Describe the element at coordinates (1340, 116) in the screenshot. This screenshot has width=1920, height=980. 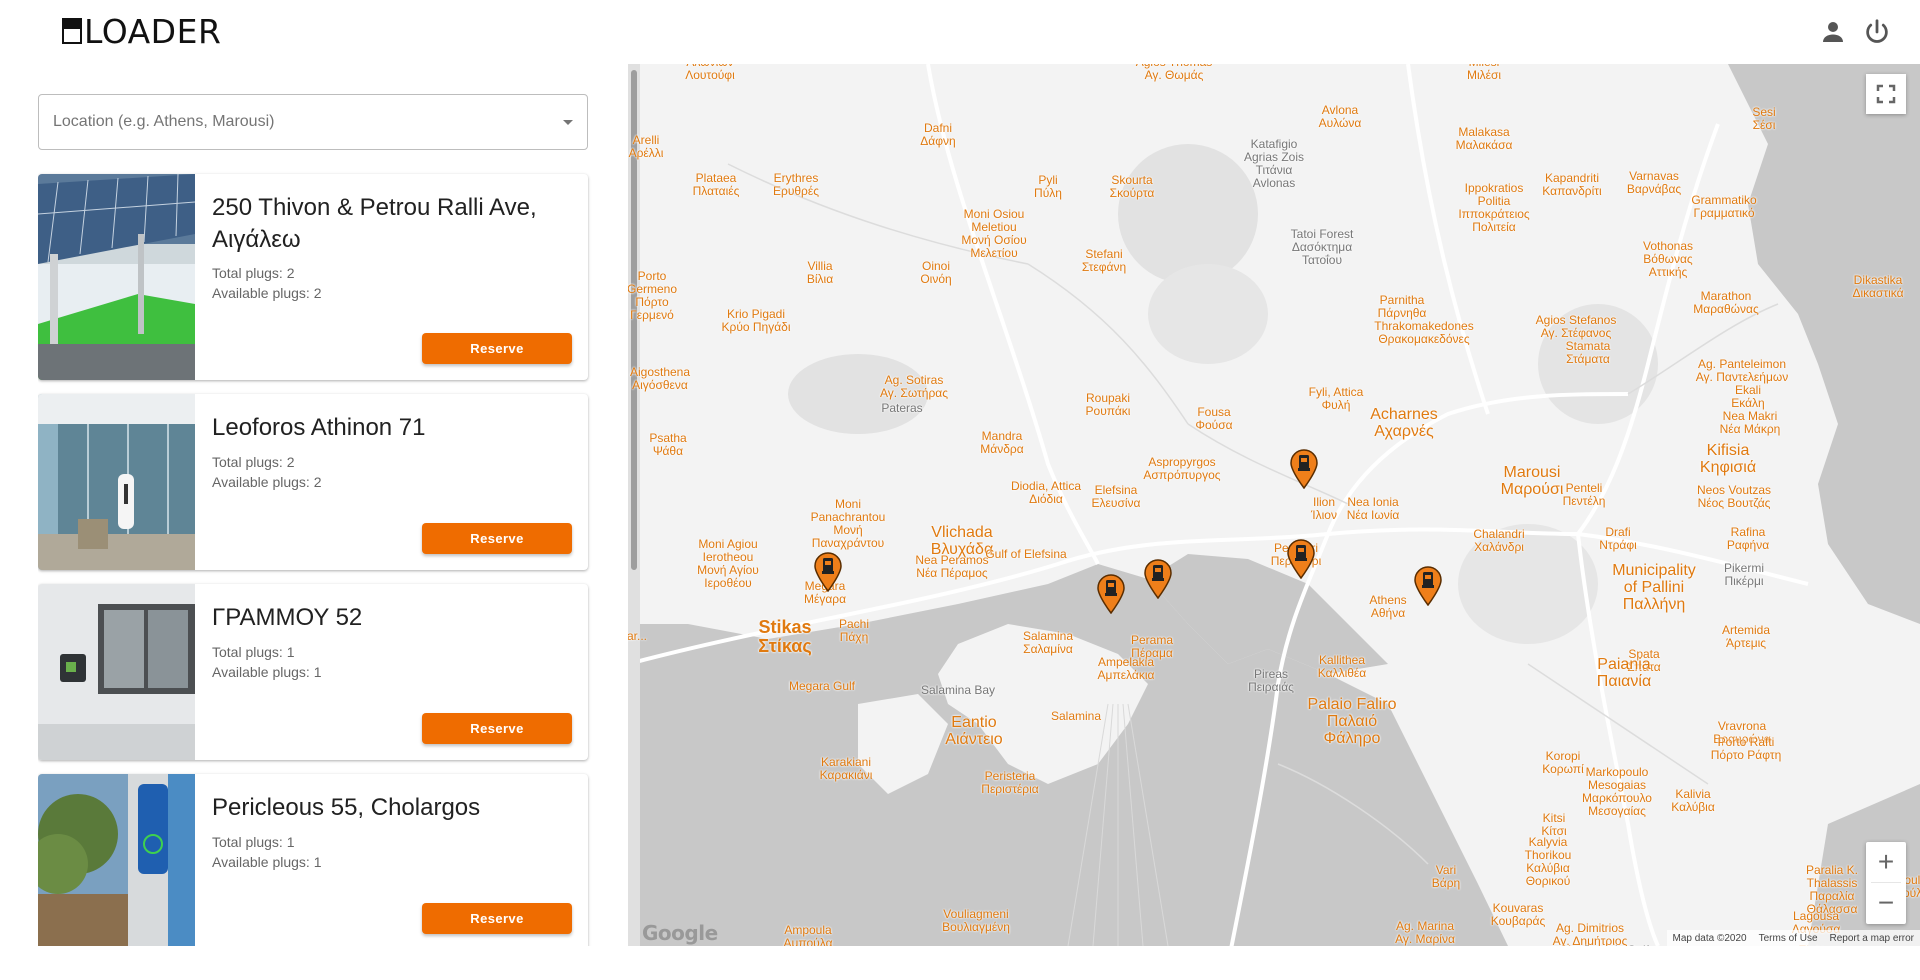
I see `map-place-label: Avlona Αυλώνα` at that location.